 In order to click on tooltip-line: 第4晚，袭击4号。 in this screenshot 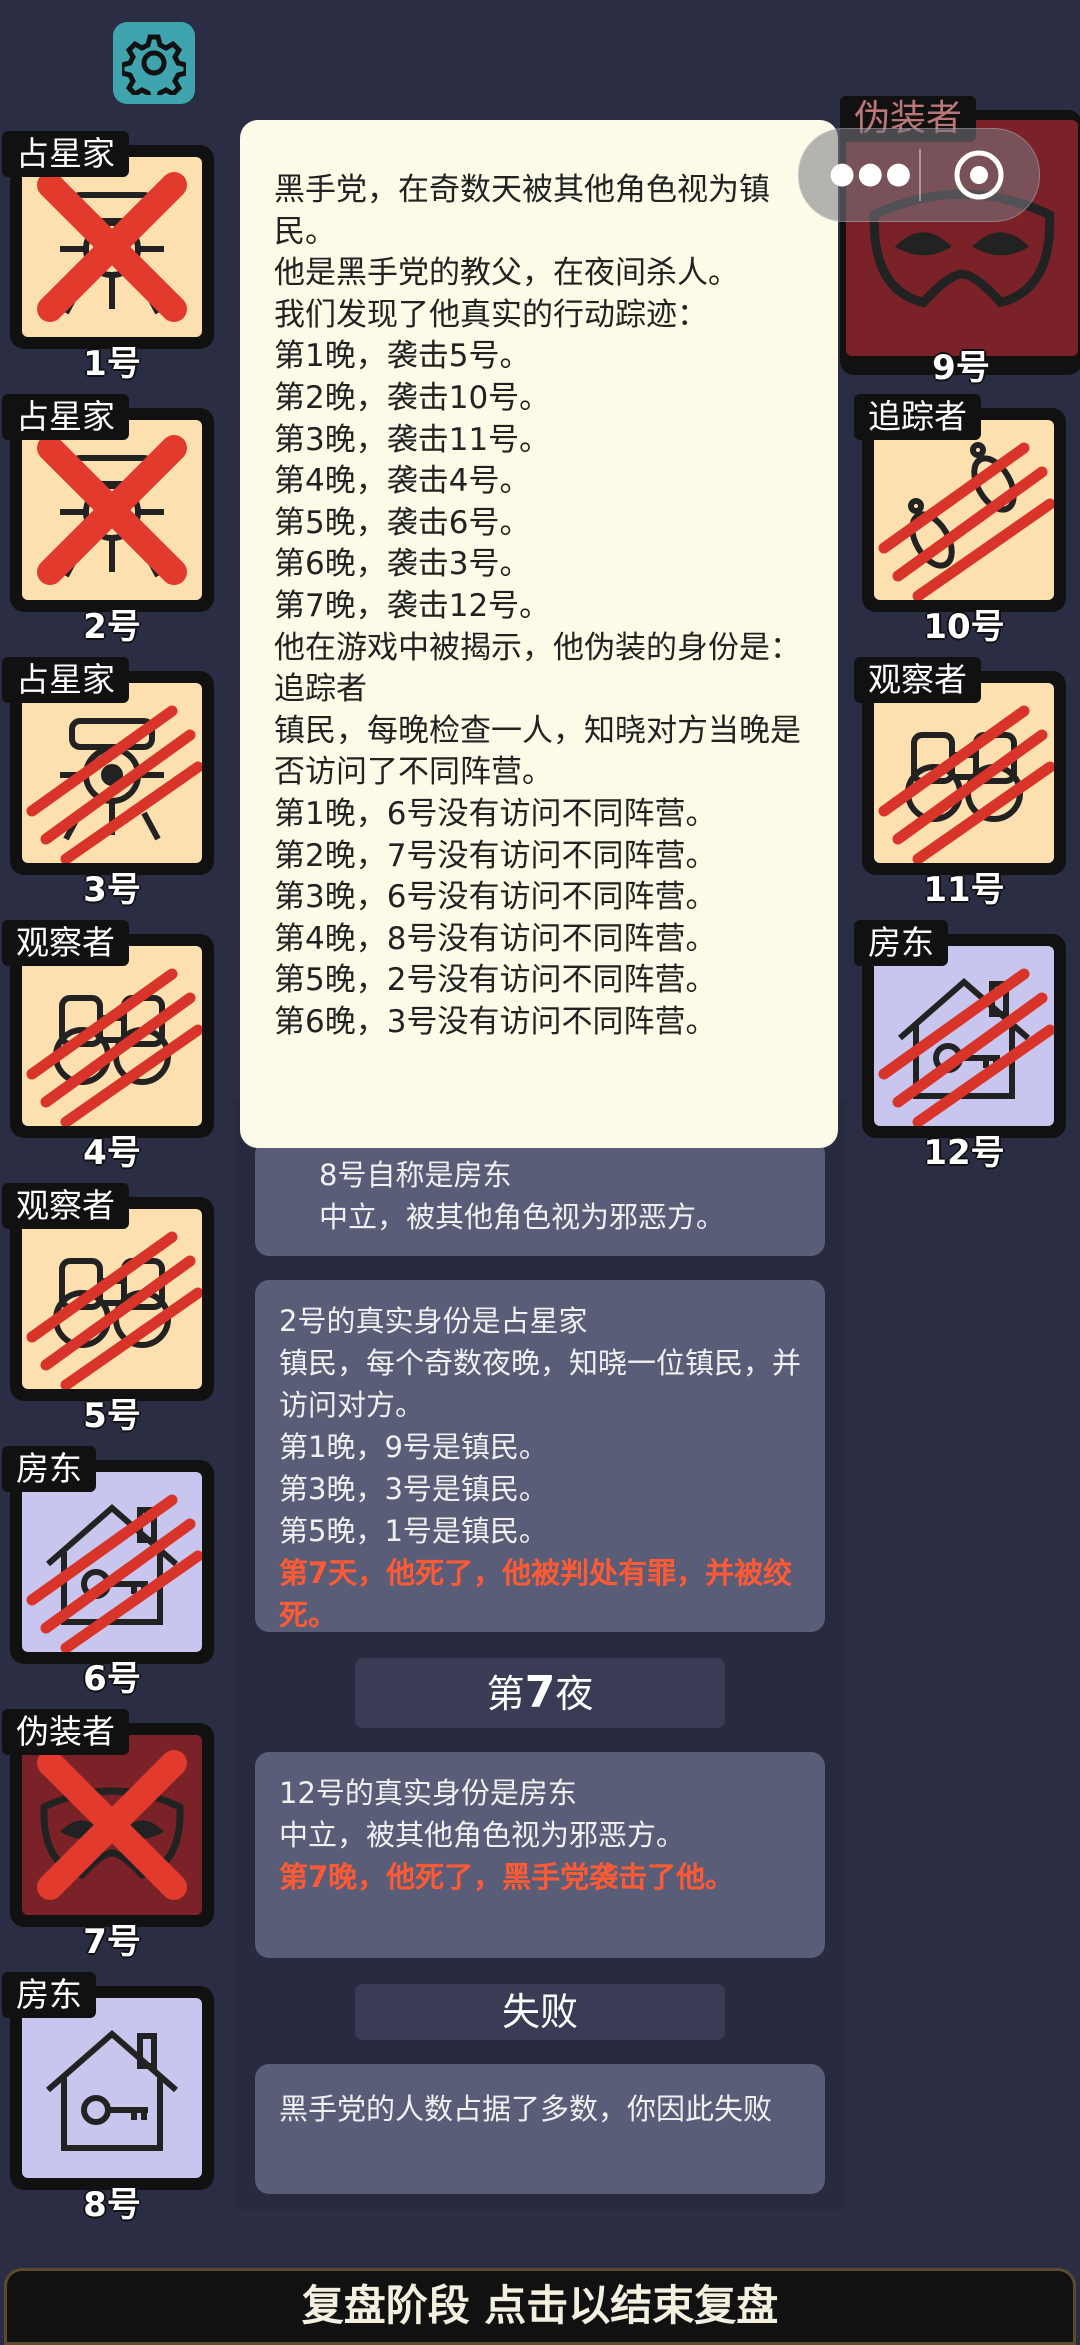, I will do `click(402, 481)`.